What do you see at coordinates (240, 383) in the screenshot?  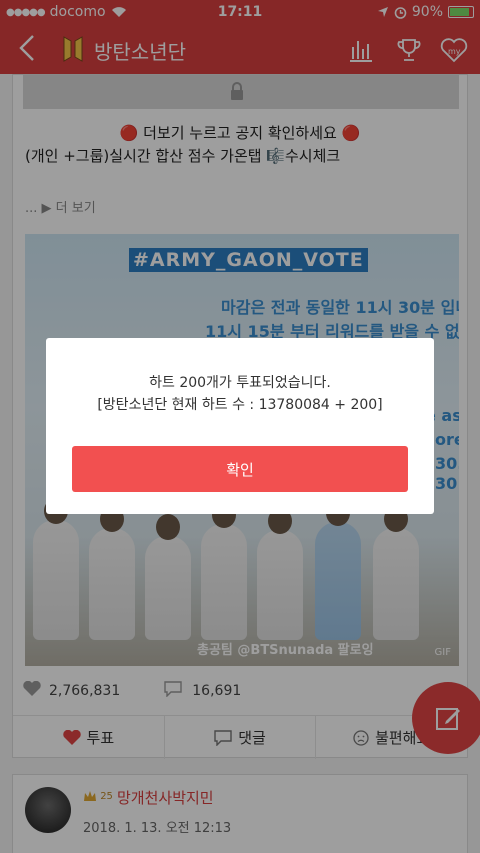 I see `dialog-message: 하트 200개가 투표되었습니다.` at bounding box center [240, 383].